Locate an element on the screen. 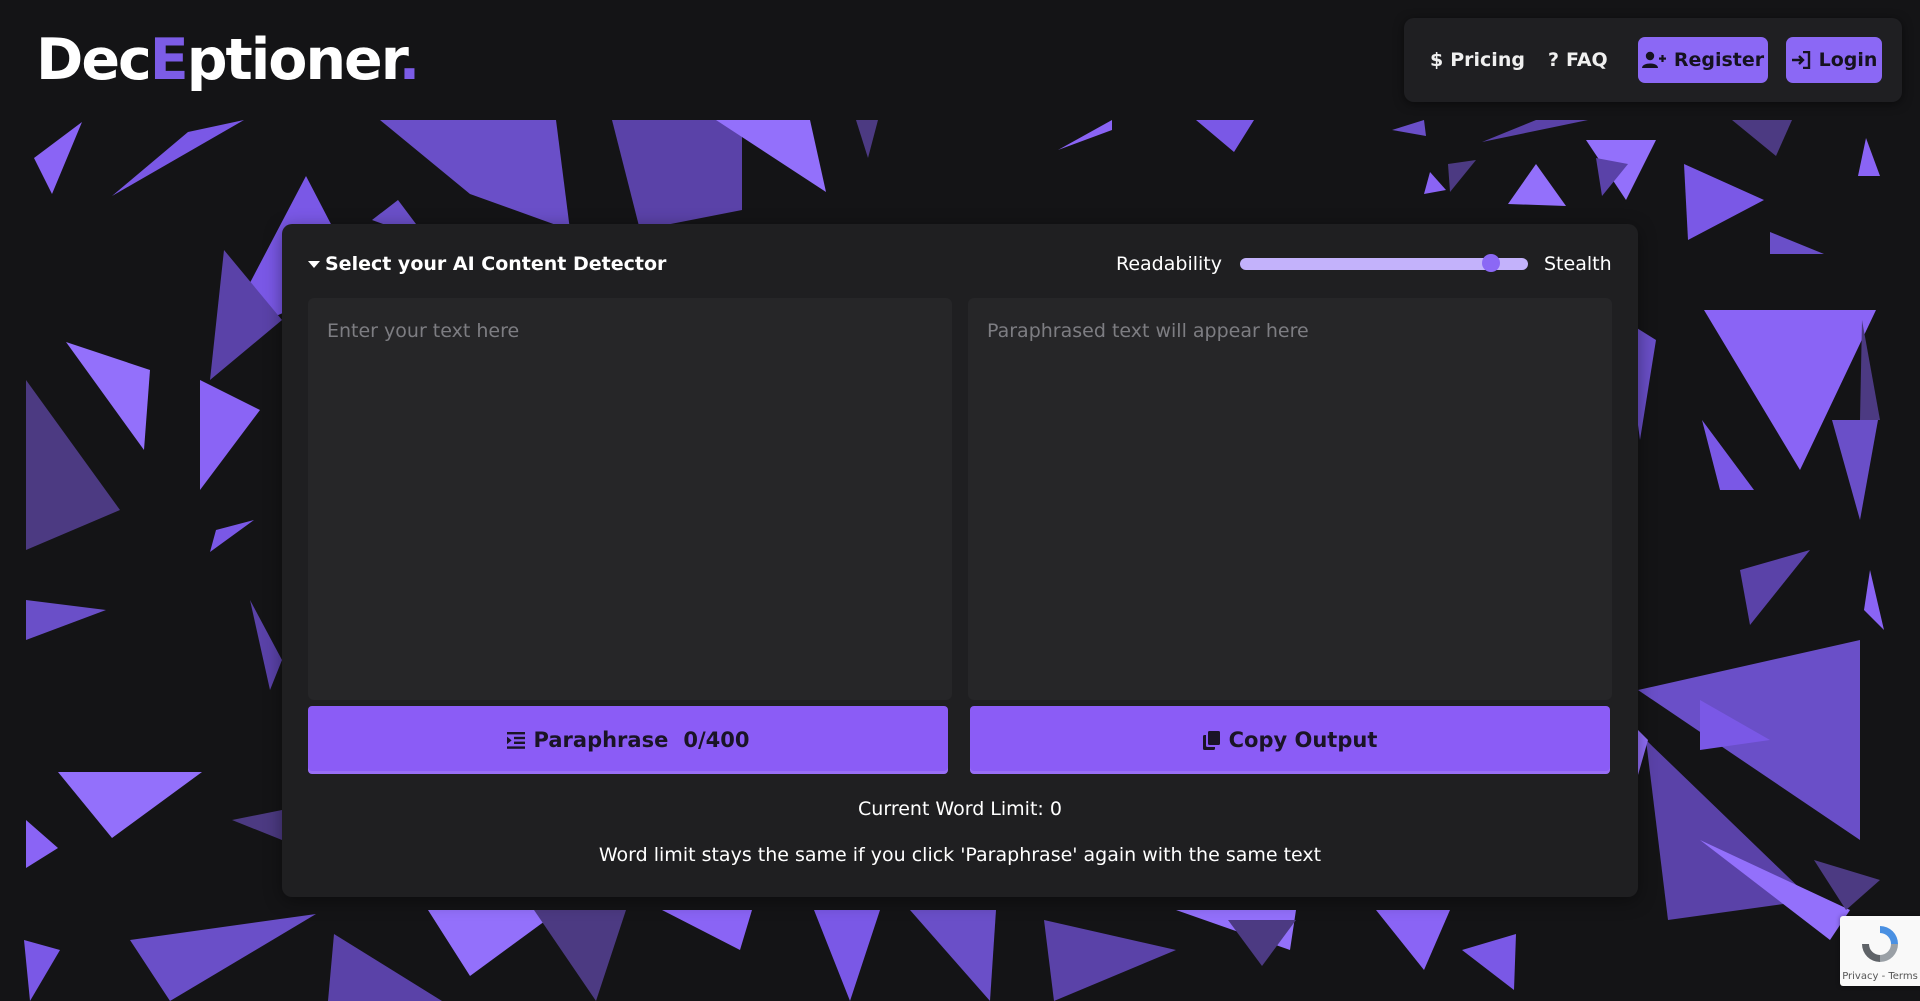  indent-icon is located at coordinates (515, 740).